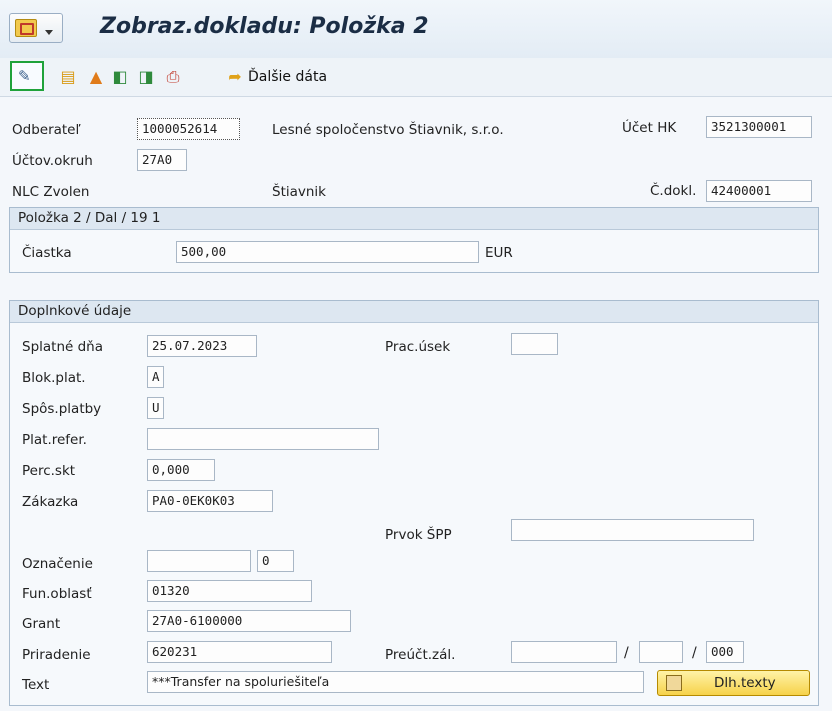 This screenshot has width=832, height=711. I want to click on order-field: PA0-0EK0K03, so click(210, 501).